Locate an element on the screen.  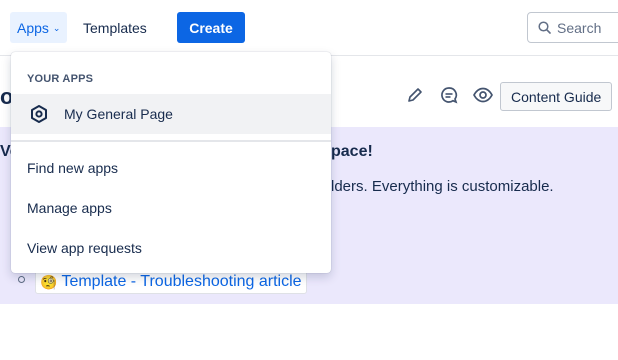
page-toolbar is located at coordinates (449, 95).